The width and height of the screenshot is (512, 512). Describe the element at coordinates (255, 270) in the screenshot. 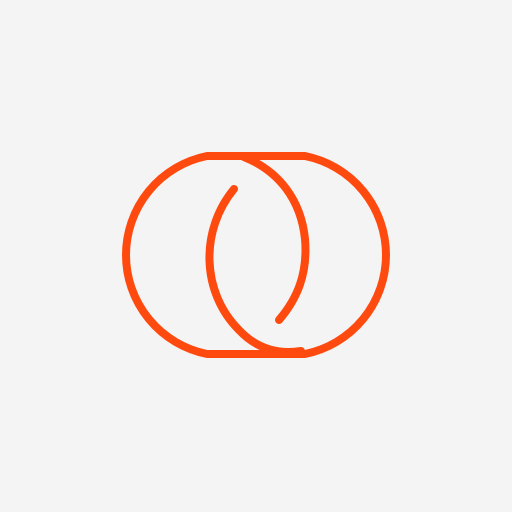

I see `logo-inner-curve` at that location.